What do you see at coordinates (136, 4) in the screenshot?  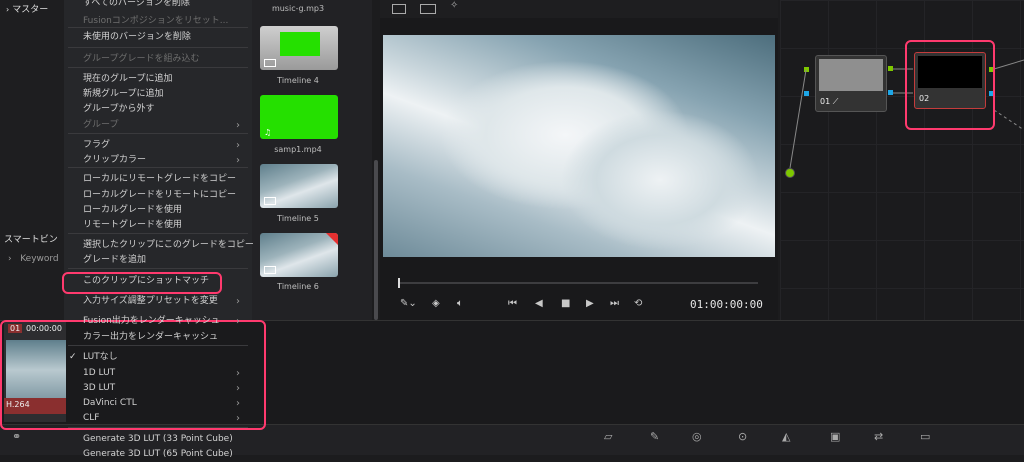 I see `menu-item-label: すべてのバージョンを削除` at bounding box center [136, 4].